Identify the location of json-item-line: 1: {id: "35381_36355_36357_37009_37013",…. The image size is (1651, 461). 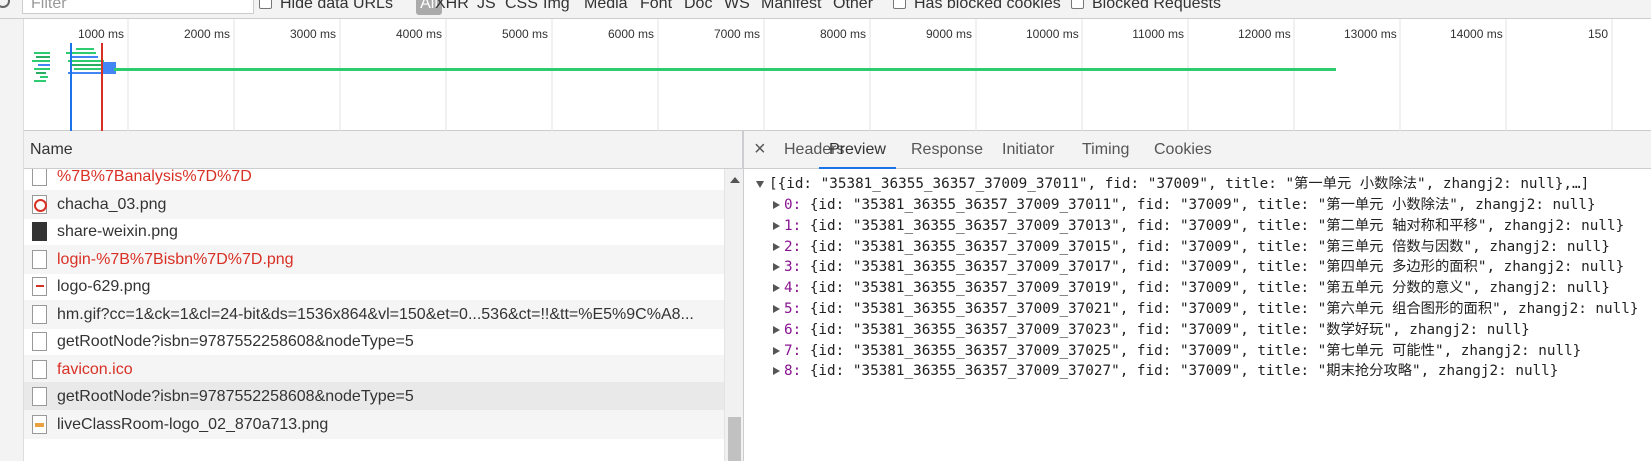
(1197, 226).